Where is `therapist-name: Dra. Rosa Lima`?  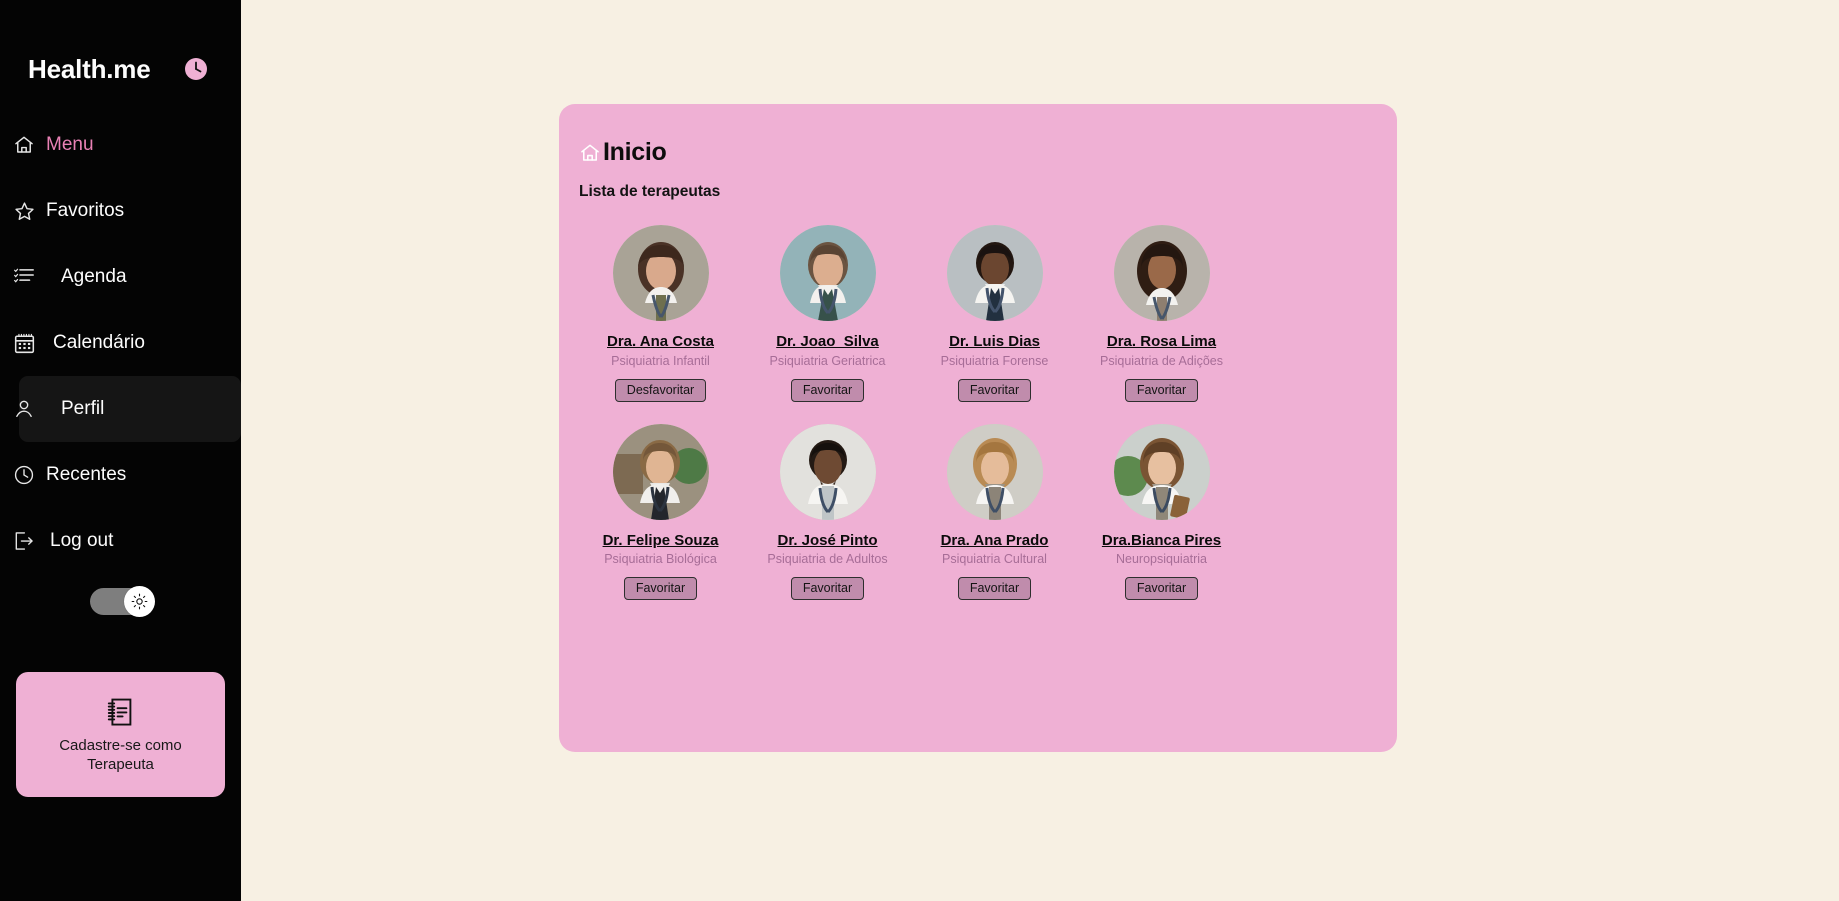
therapist-name: Dra. Rosa Lima is located at coordinates (1161, 342).